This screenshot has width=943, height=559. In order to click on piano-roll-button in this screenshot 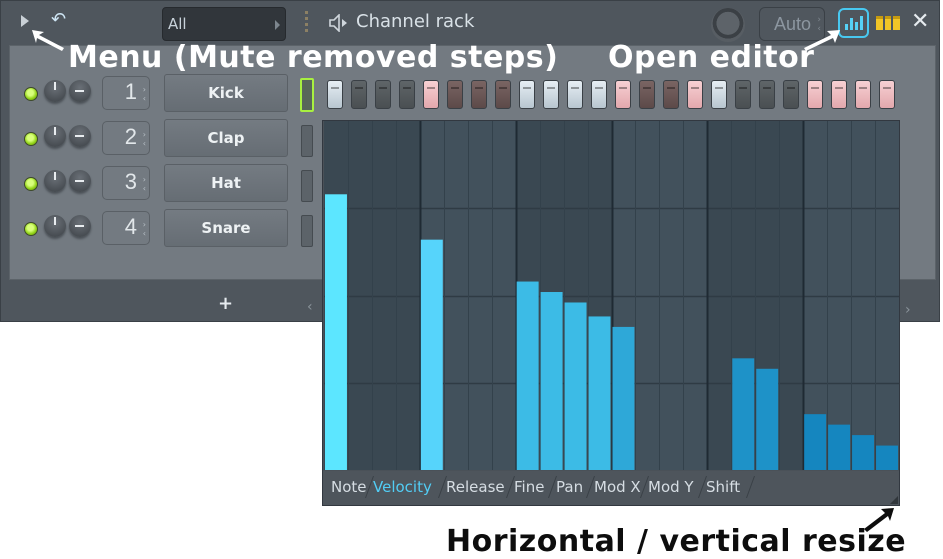, I will do `click(888, 23)`.